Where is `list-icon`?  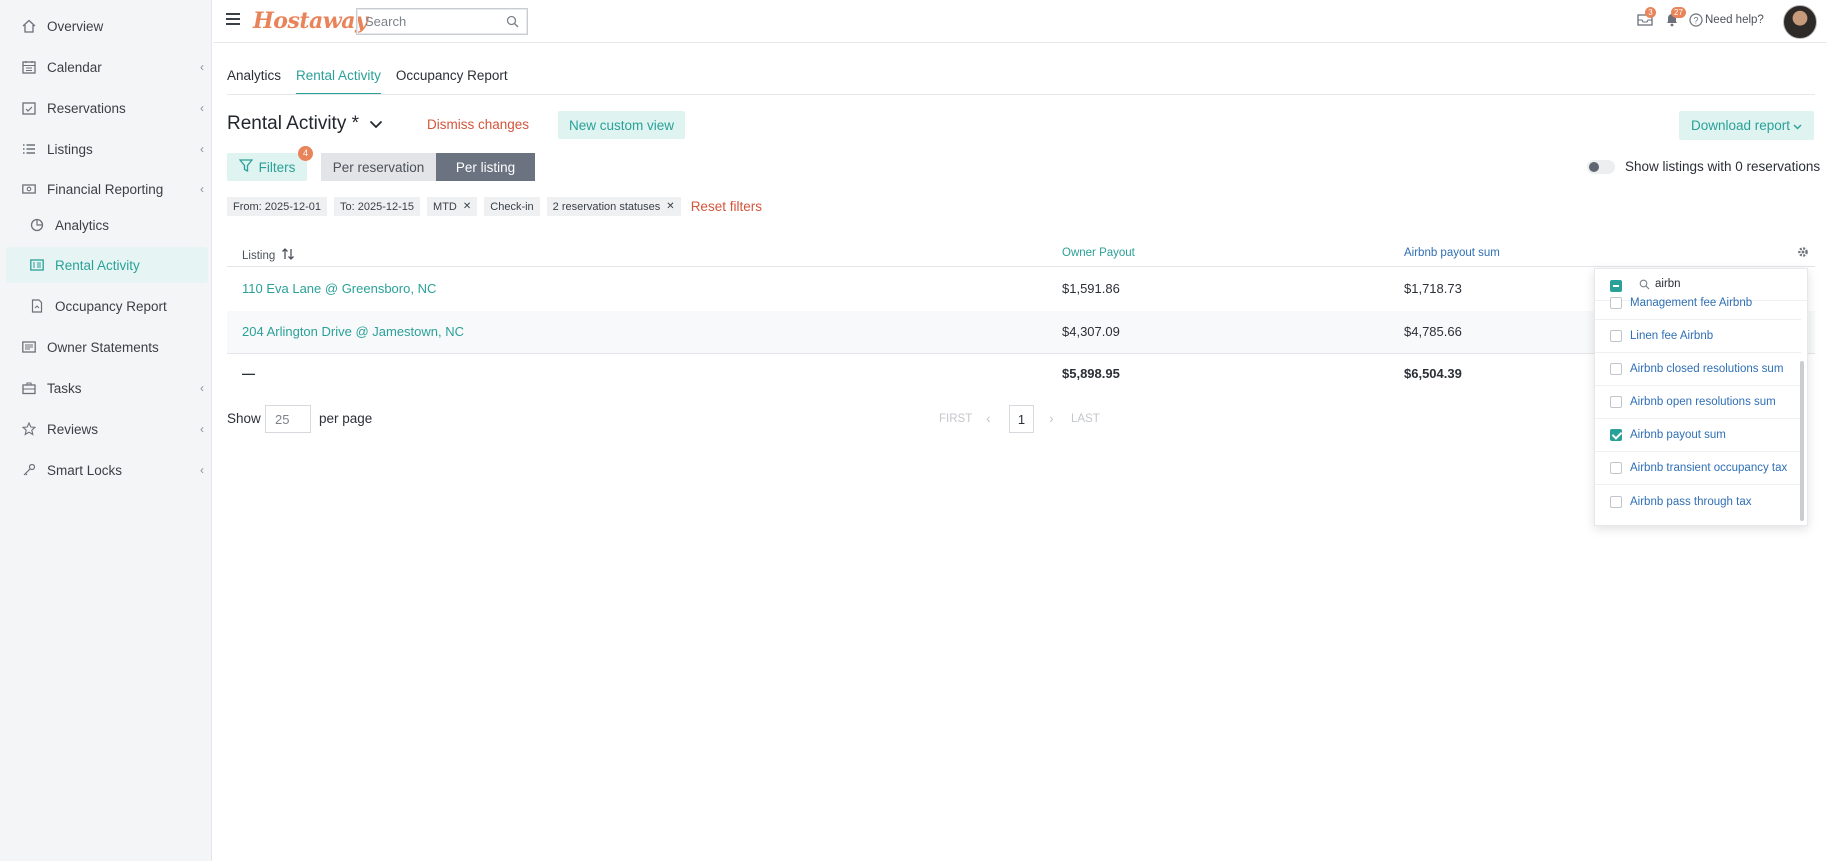 list-icon is located at coordinates (29, 149).